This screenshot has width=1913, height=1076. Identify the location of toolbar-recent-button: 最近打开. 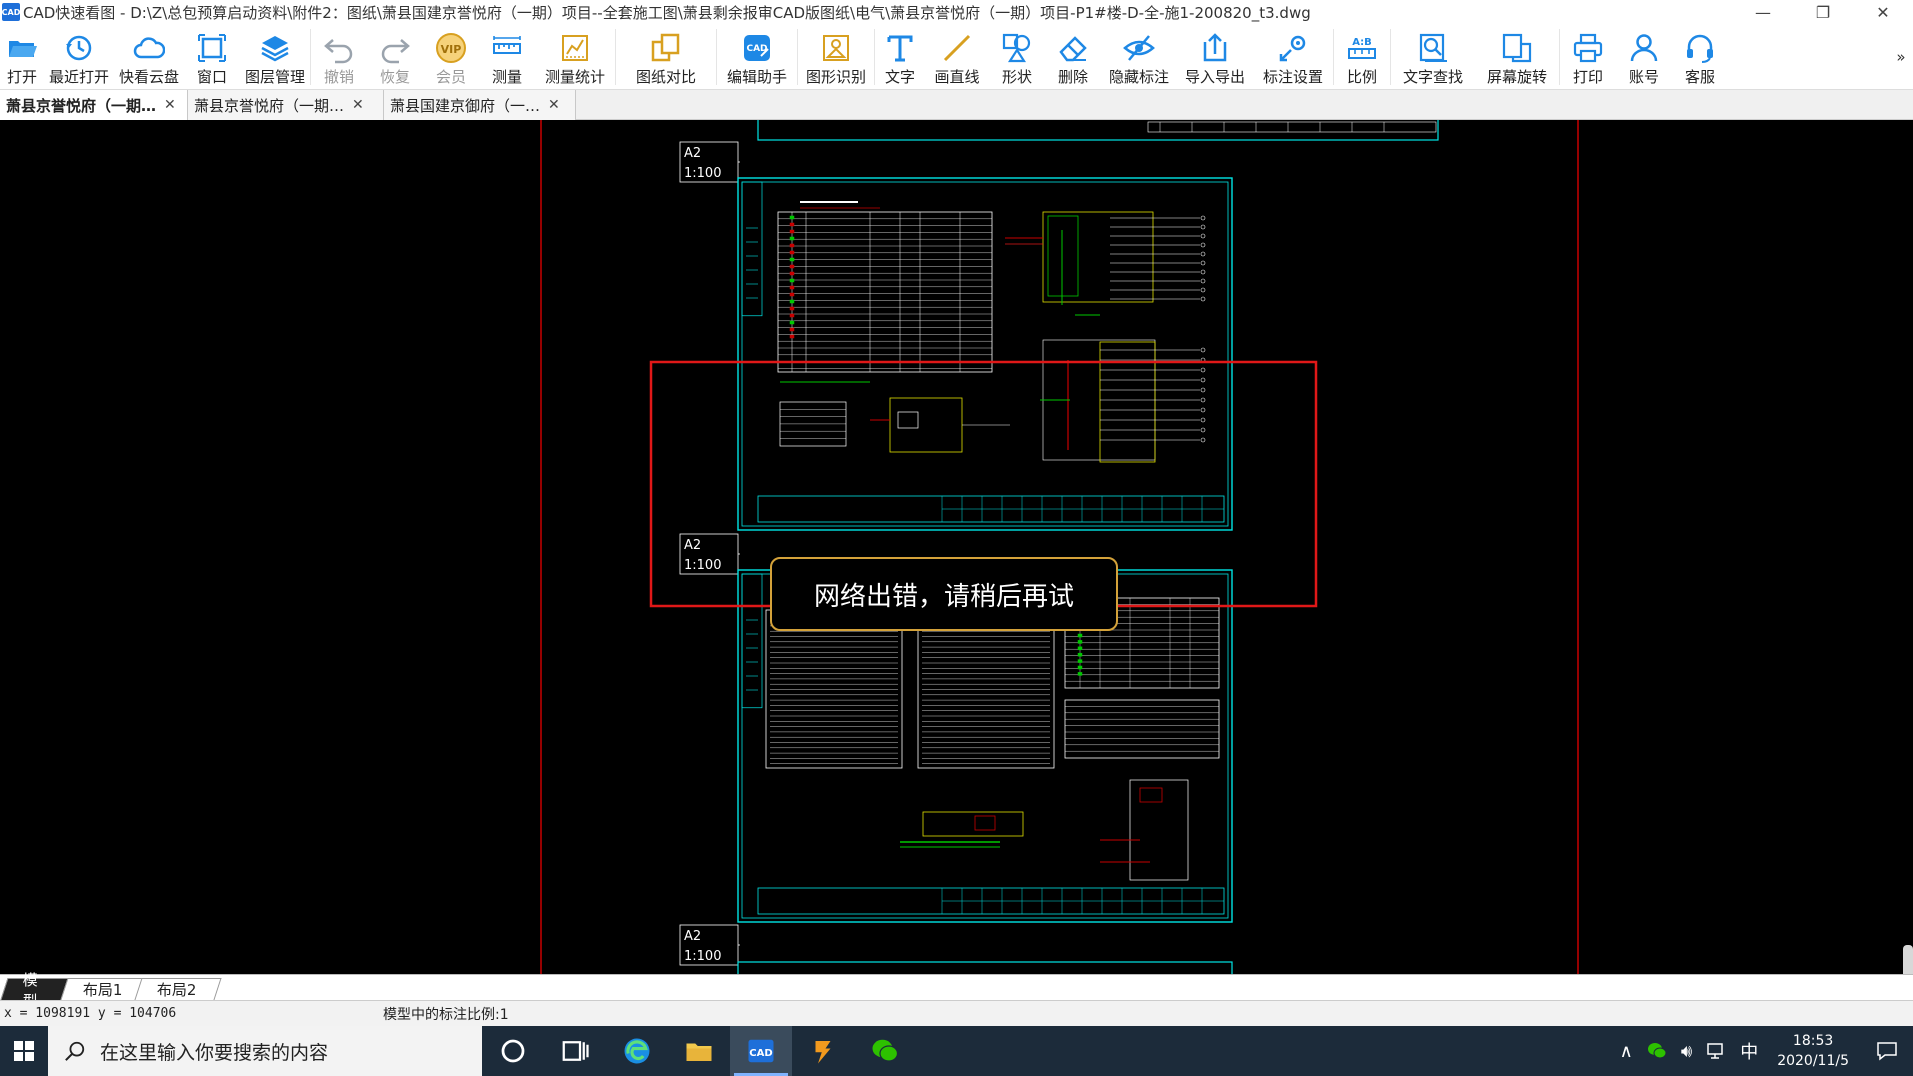
(79, 57).